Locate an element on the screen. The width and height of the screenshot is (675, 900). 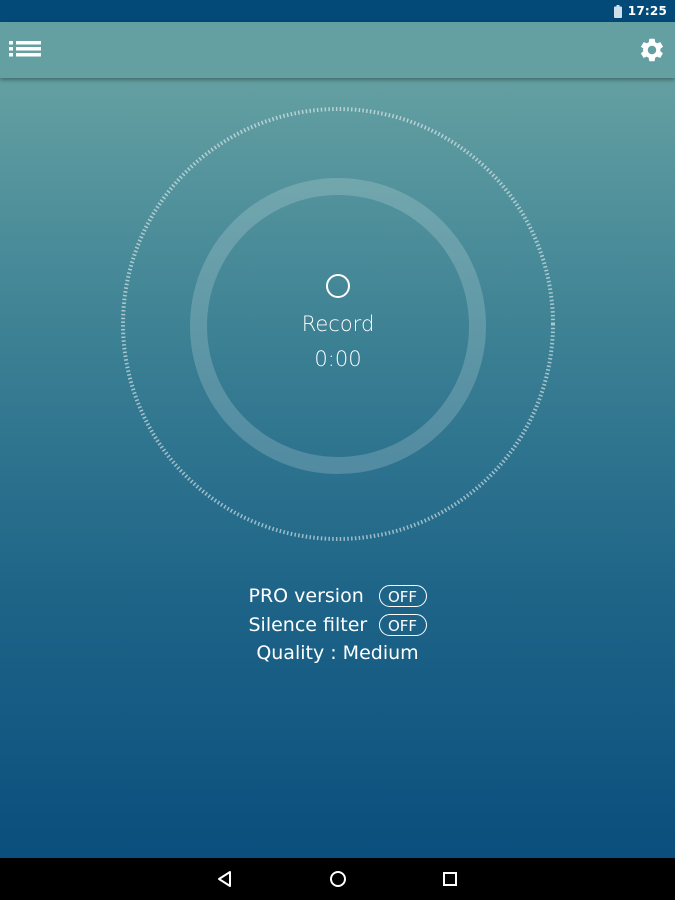
silence-filter-label: Silence filter is located at coordinates (308, 624).